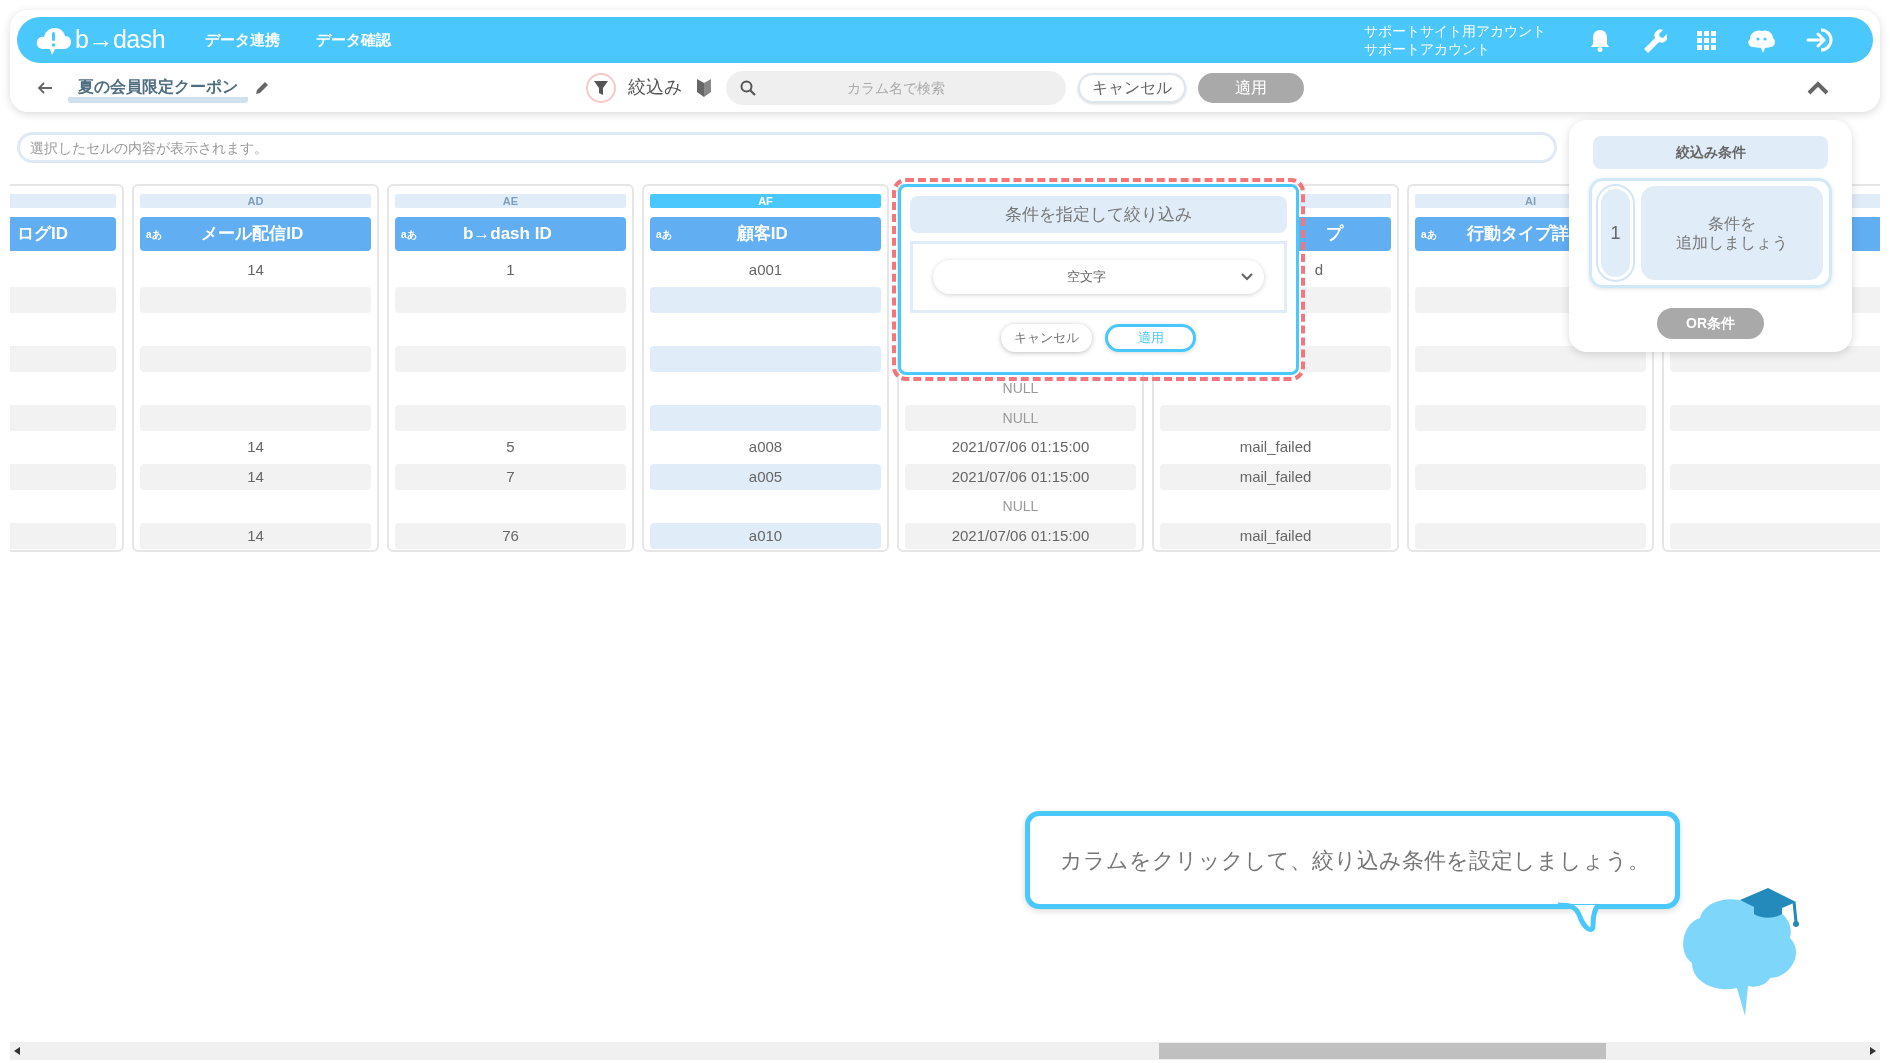  Describe the element at coordinates (1455, 31) in the screenshot. I see `account-site-label: サポートサイト用アカウント` at that location.